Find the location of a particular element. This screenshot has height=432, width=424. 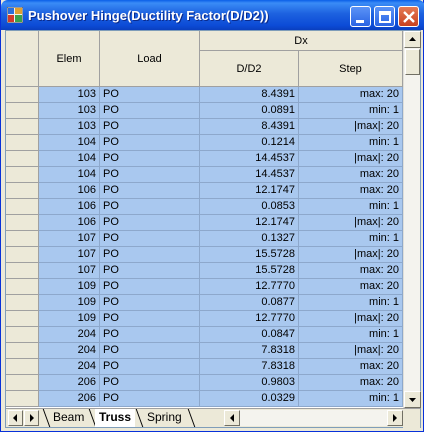

table-row: 107 PO 0.1327 min: 1 is located at coordinates (204, 239).